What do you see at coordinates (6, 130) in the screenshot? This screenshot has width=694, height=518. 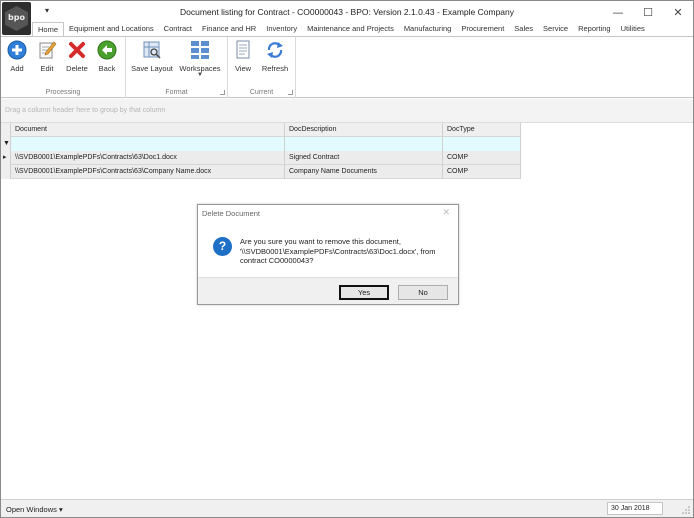 I see `header-indicator-cell` at bounding box center [6, 130].